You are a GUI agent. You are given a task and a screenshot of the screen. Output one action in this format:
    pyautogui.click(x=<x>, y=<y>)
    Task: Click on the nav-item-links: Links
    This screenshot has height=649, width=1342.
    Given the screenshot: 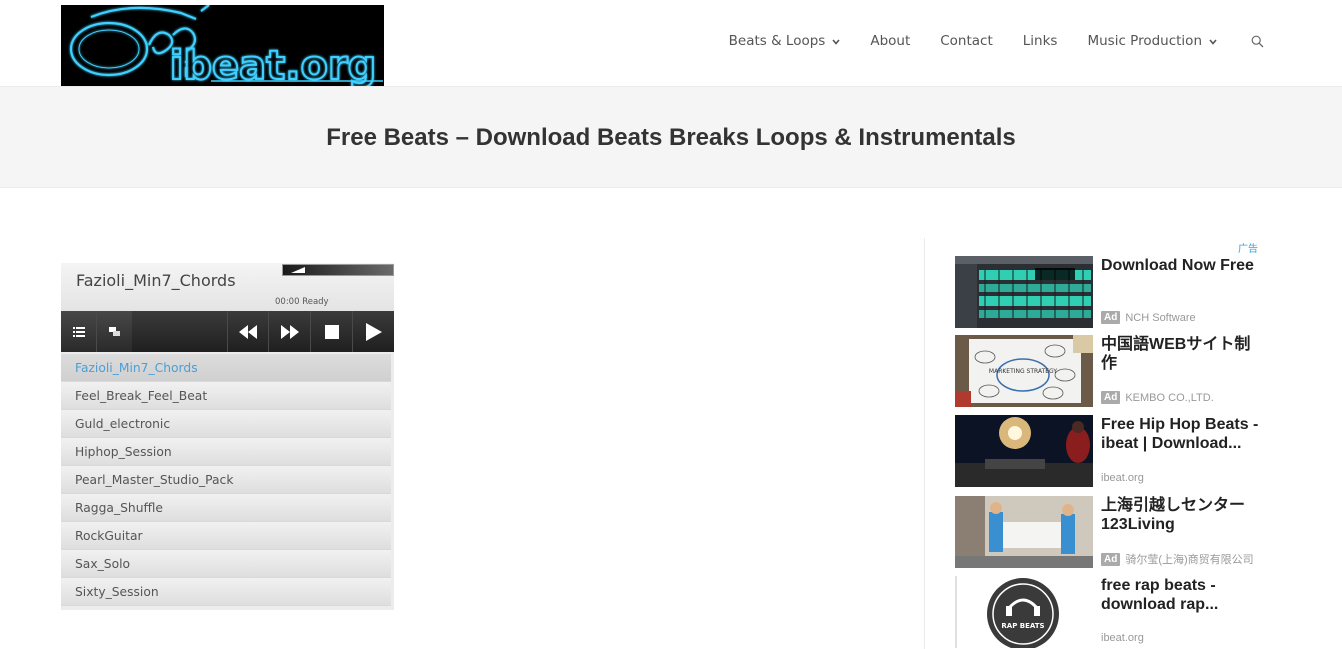 What is the action you would take?
    pyautogui.click(x=1040, y=41)
    